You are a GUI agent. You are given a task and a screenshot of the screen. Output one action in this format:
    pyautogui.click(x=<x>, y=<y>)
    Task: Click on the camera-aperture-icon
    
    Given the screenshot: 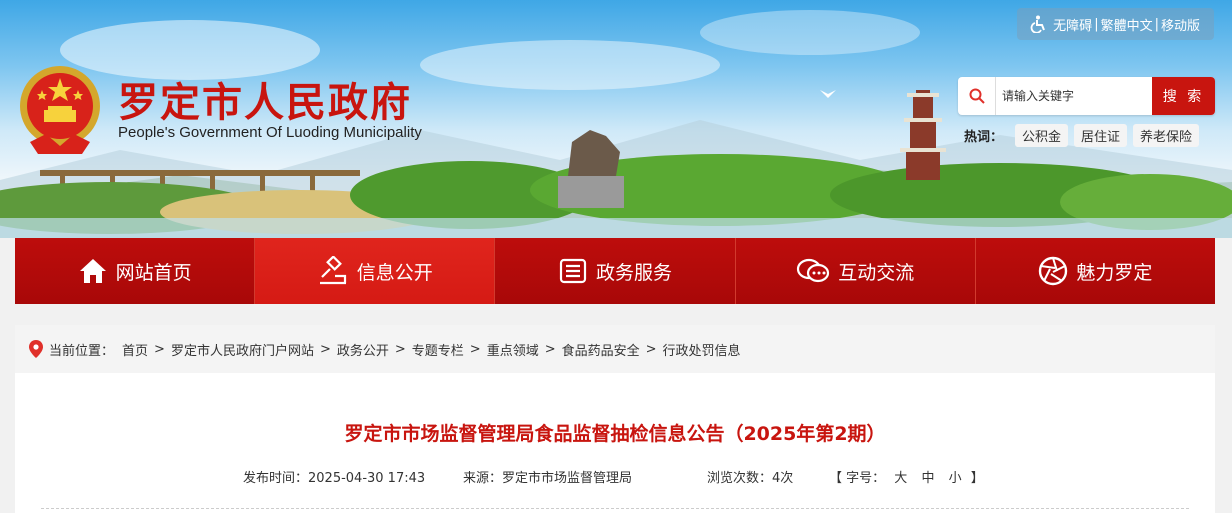 What is the action you would take?
    pyautogui.click(x=1053, y=271)
    